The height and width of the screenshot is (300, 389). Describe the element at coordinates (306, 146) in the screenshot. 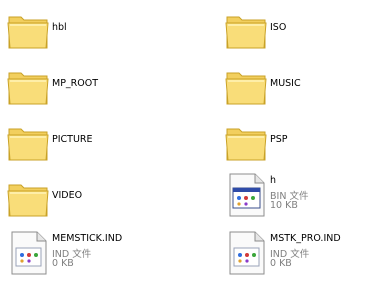

I see `folder-item-psp: PSP` at that location.